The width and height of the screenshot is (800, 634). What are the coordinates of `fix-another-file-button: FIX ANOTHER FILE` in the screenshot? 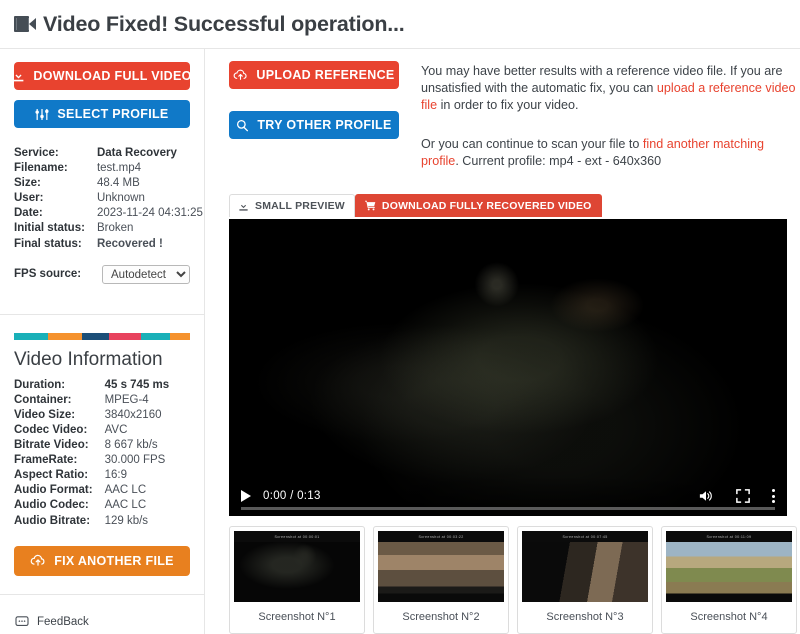 It's located at (102, 560).